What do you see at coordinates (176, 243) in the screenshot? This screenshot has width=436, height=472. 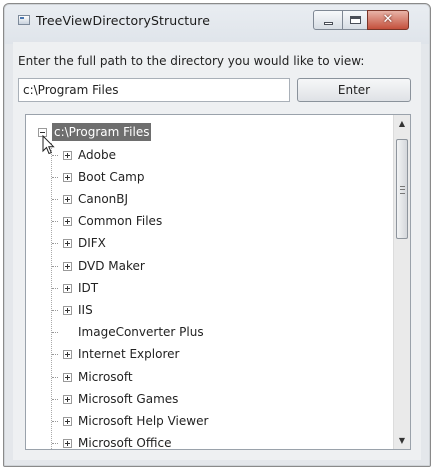 I see `tree-node: DIFX` at bounding box center [176, 243].